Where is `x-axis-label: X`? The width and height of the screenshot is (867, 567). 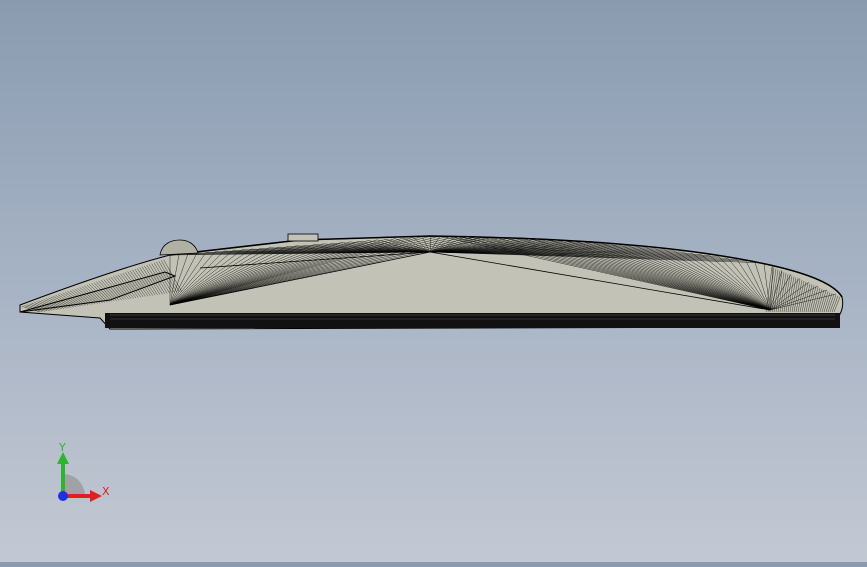 x-axis-label: X is located at coordinates (106, 491).